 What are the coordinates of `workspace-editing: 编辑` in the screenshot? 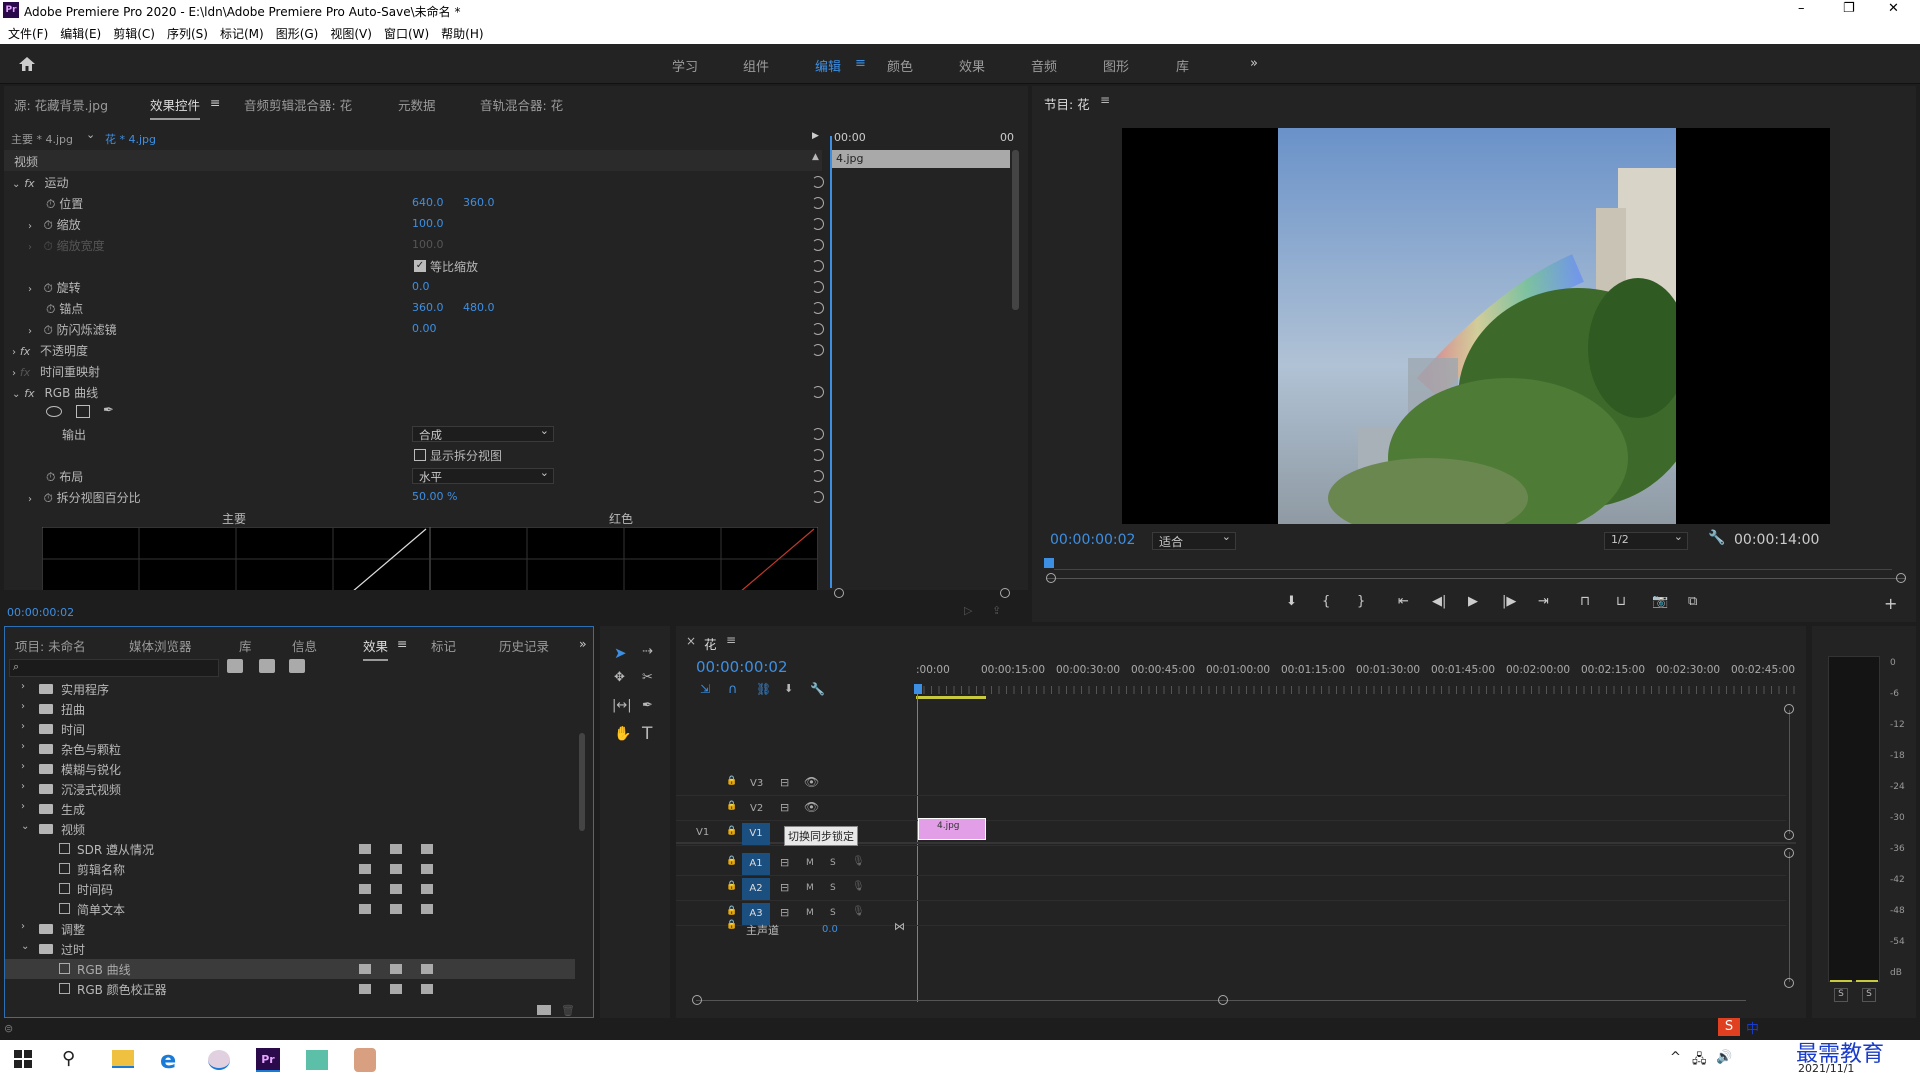 It's located at (828, 65).